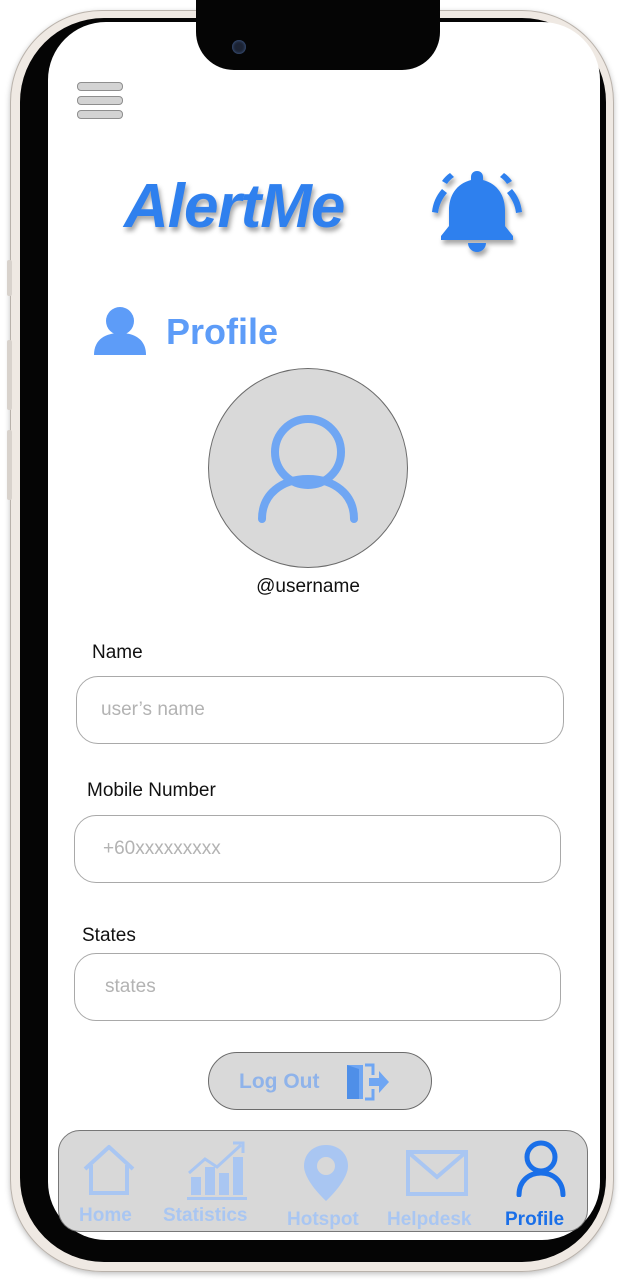 The width and height of the screenshot is (626, 1282). I want to click on username-label: @username, so click(308, 586).